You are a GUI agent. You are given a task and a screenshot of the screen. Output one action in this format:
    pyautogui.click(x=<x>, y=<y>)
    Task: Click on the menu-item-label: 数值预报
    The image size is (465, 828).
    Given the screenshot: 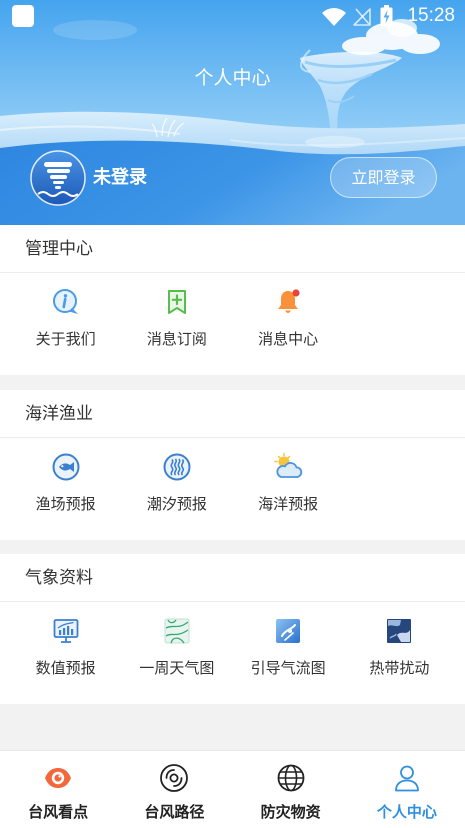 What is the action you would take?
    pyautogui.click(x=65, y=668)
    